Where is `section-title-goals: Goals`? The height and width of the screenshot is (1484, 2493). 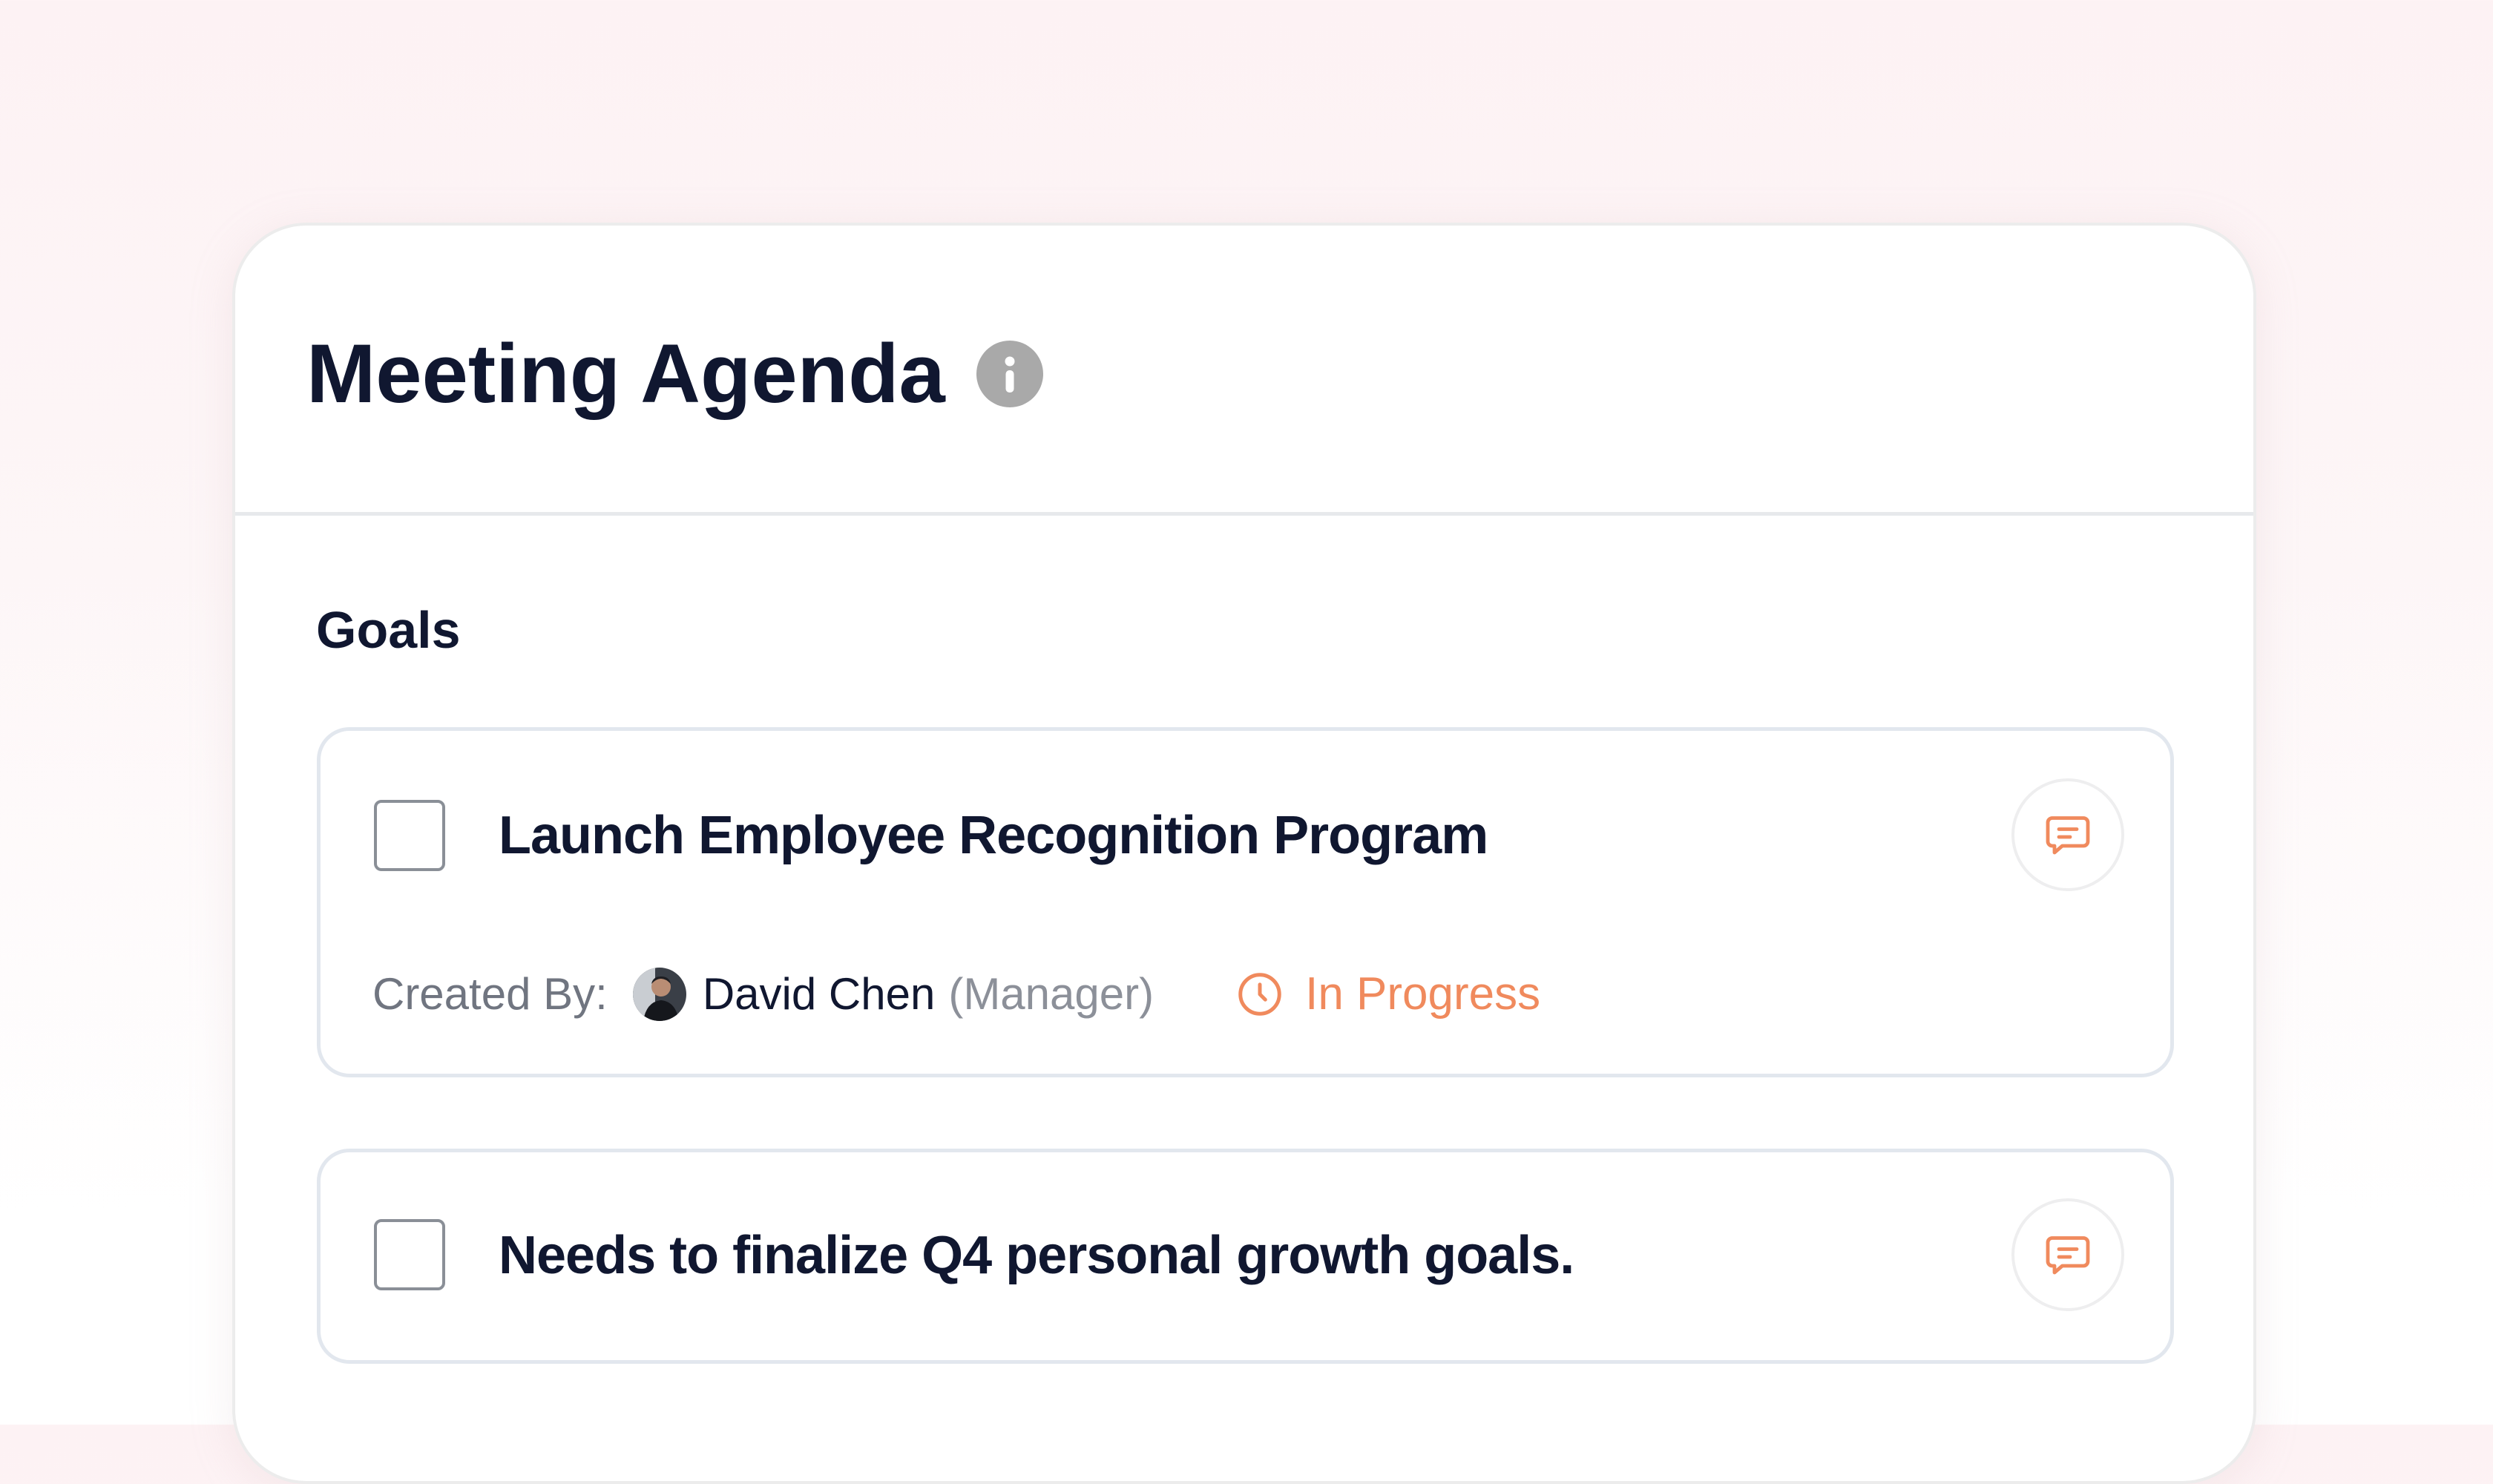 section-title-goals: Goals is located at coordinates (388, 630).